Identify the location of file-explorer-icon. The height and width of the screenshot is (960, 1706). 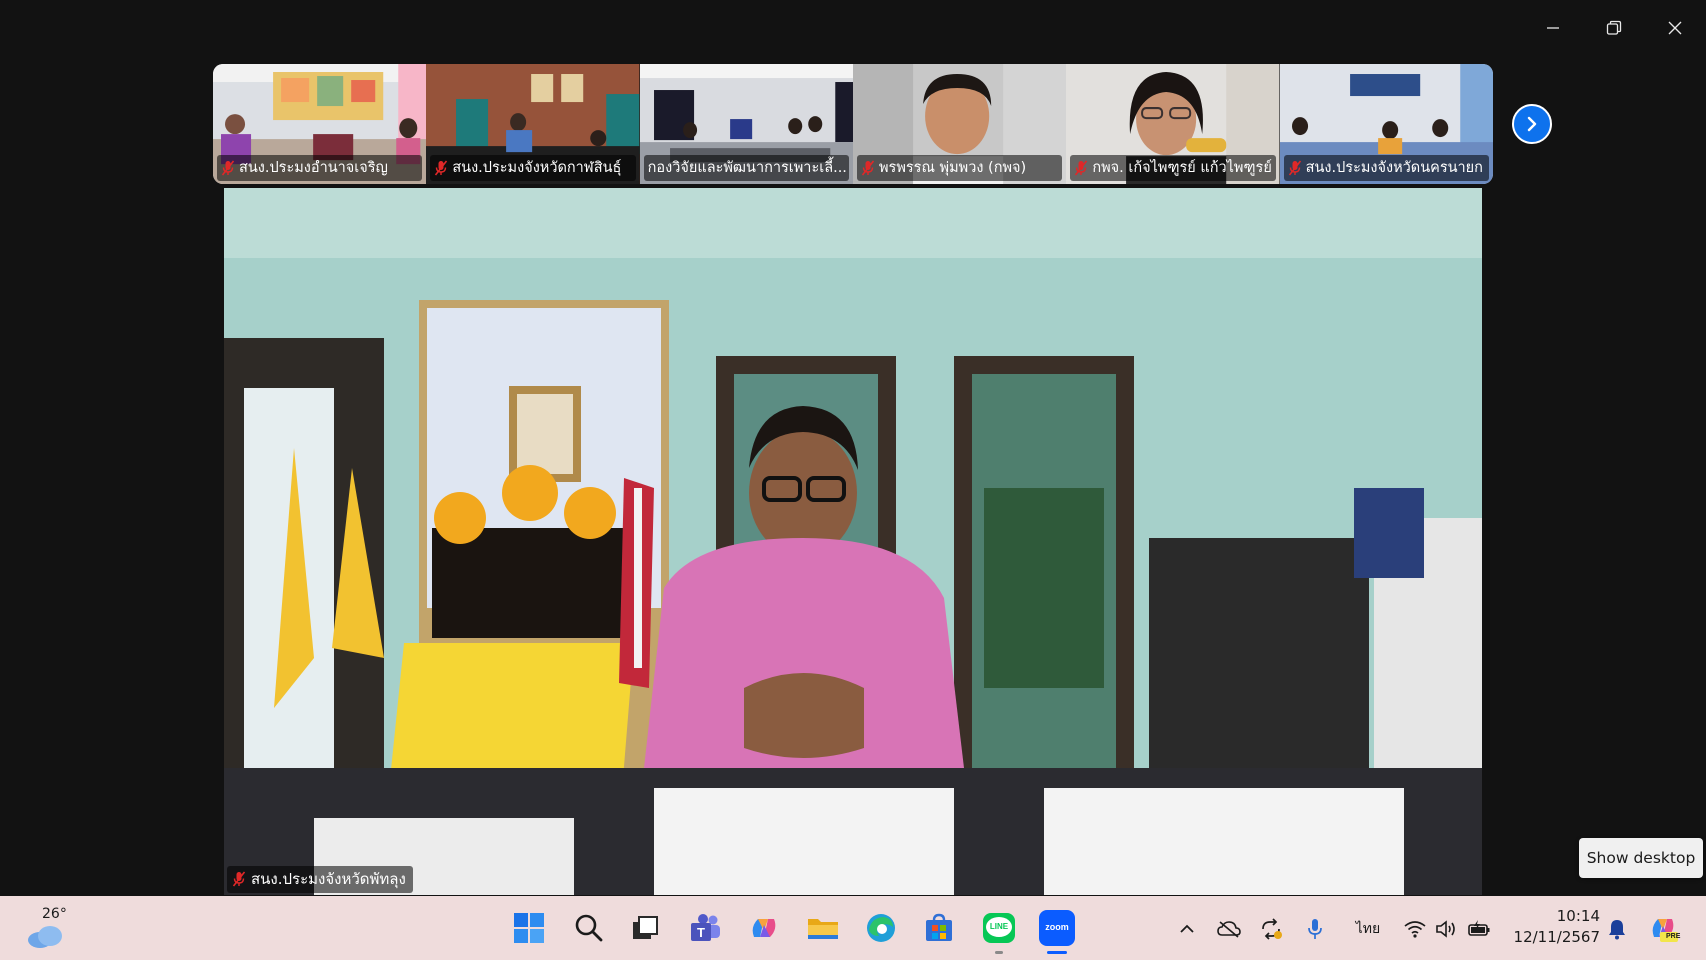
(823, 929).